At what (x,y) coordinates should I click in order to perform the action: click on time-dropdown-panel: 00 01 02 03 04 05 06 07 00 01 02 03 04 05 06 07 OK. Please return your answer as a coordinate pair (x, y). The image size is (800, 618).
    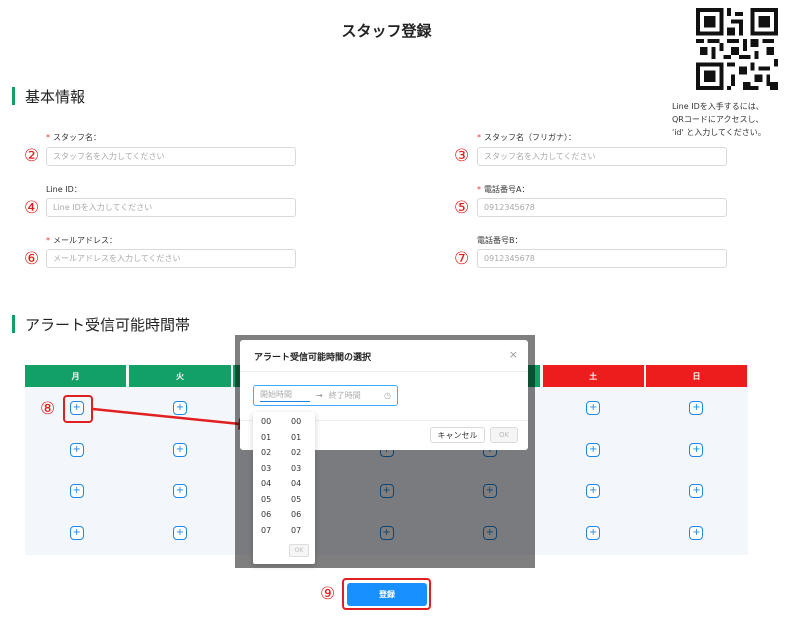
    Looking at the image, I should click on (284, 488).